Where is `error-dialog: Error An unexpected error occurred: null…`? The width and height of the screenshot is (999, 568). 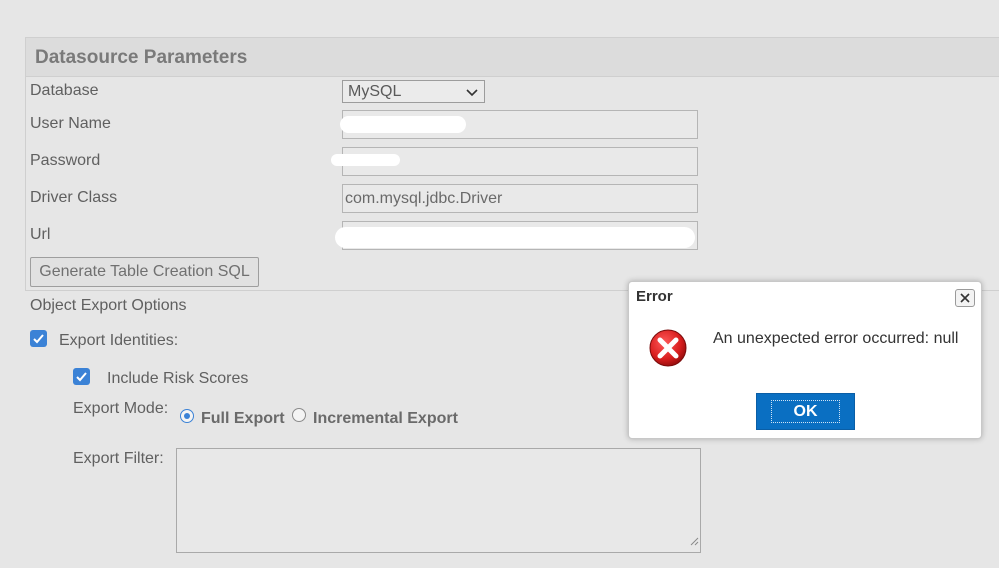
error-dialog: Error An unexpected error occurred: null… is located at coordinates (805, 360).